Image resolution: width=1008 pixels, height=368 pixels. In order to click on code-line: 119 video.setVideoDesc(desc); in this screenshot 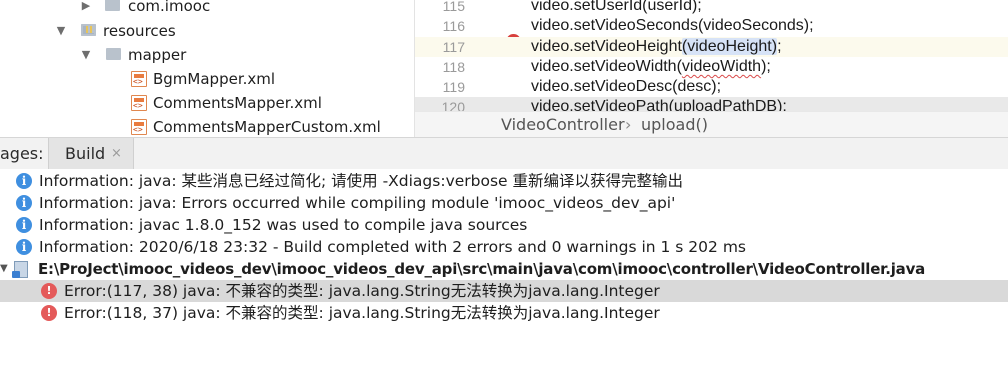, I will do `click(711, 87)`.